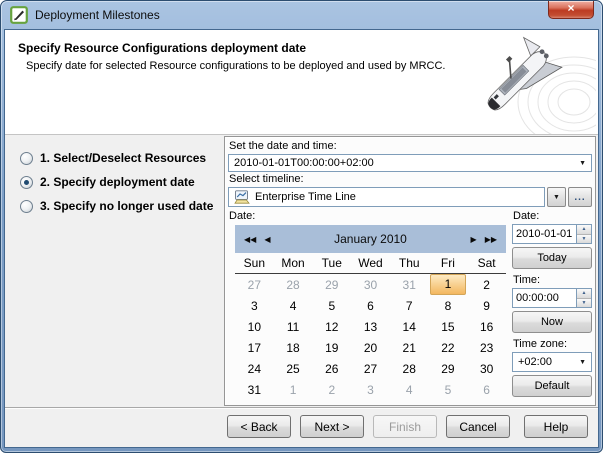  I want to click on close-icon: ×, so click(571, 8).